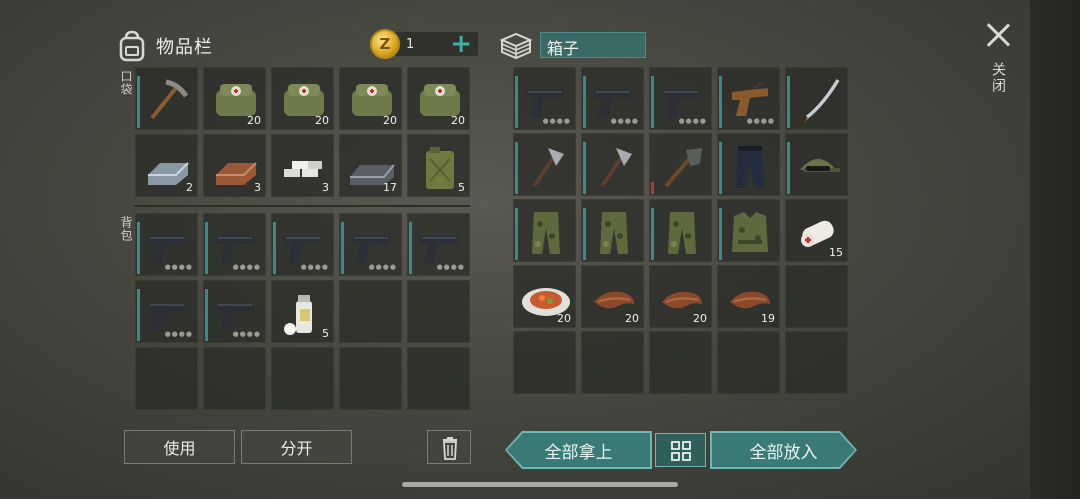  I want to click on pocket-slot-iron-ingot: 2, so click(166, 165).